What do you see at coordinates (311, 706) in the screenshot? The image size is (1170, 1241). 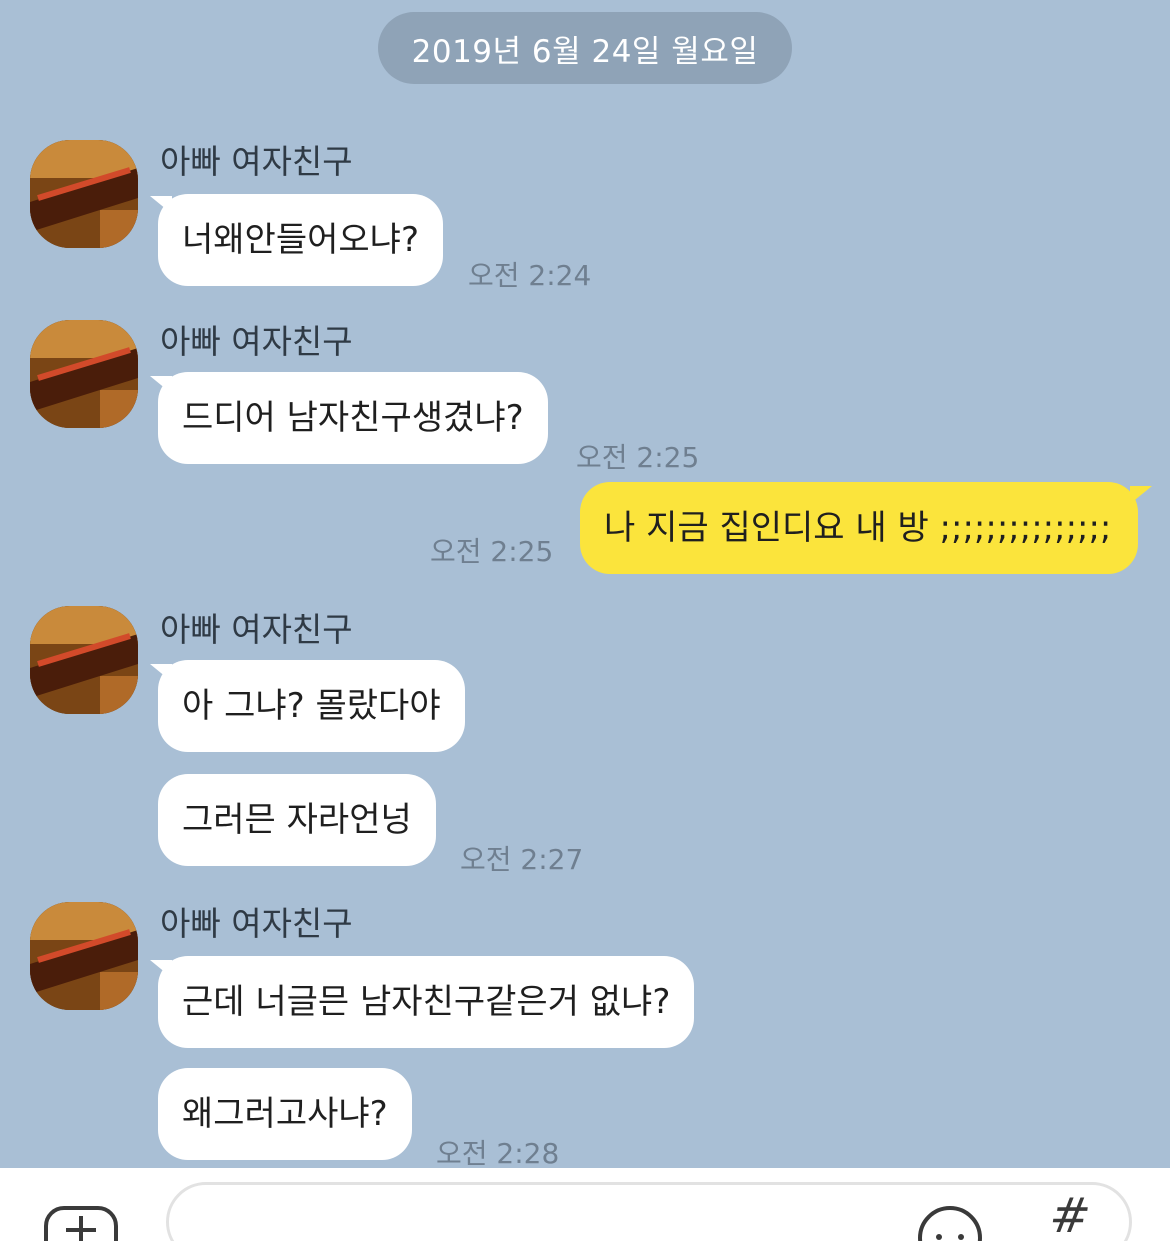 I see `message-bubble-incoming: 아 그냐? 몰랐다야` at bounding box center [311, 706].